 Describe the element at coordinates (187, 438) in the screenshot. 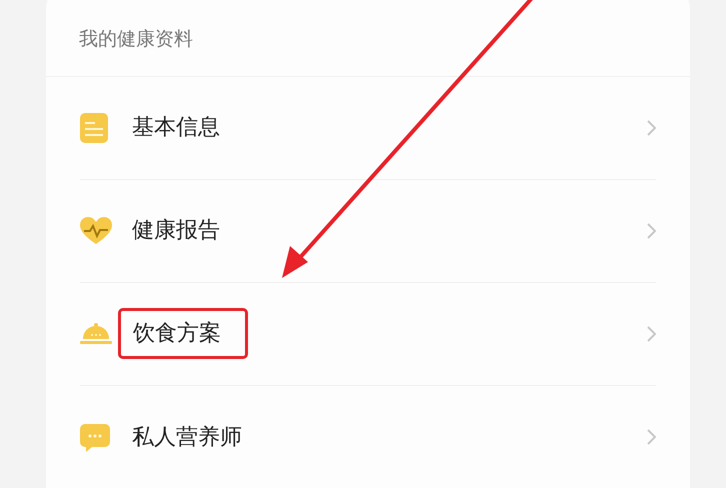

I see `item-label: 私人营养师` at that location.